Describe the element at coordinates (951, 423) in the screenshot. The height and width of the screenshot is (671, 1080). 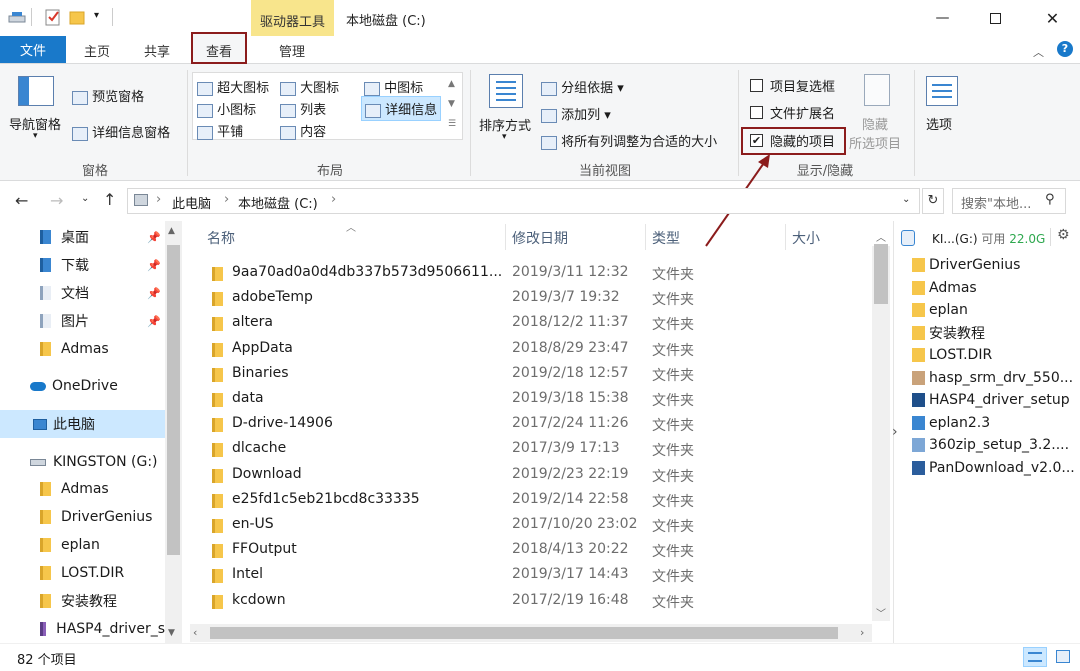
I see `preview-list-item: eplan2.3` at that location.